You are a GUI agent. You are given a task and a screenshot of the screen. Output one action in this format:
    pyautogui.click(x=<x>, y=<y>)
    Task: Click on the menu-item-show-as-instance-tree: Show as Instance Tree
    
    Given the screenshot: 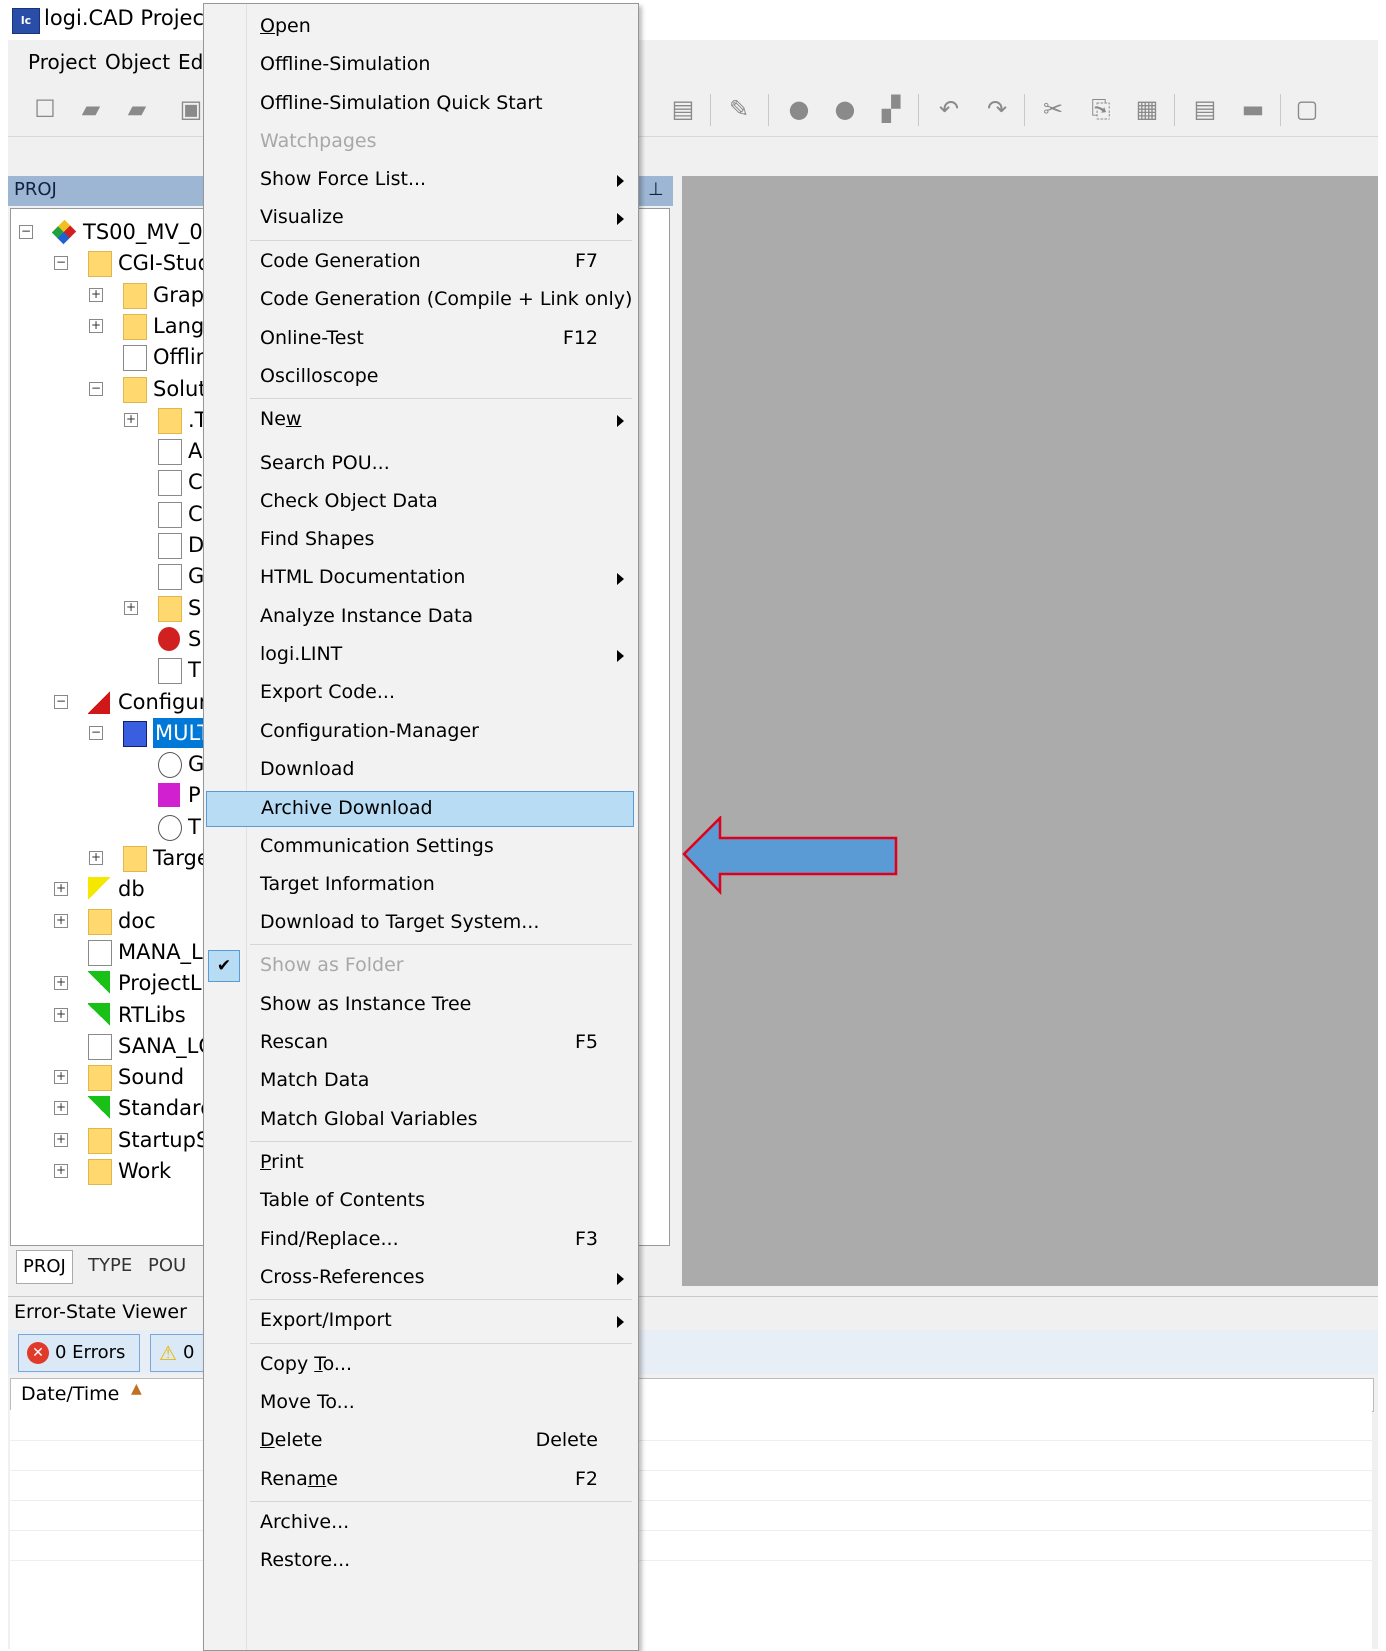 What is the action you would take?
    pyautogui.click(x=420, y=1006)
    